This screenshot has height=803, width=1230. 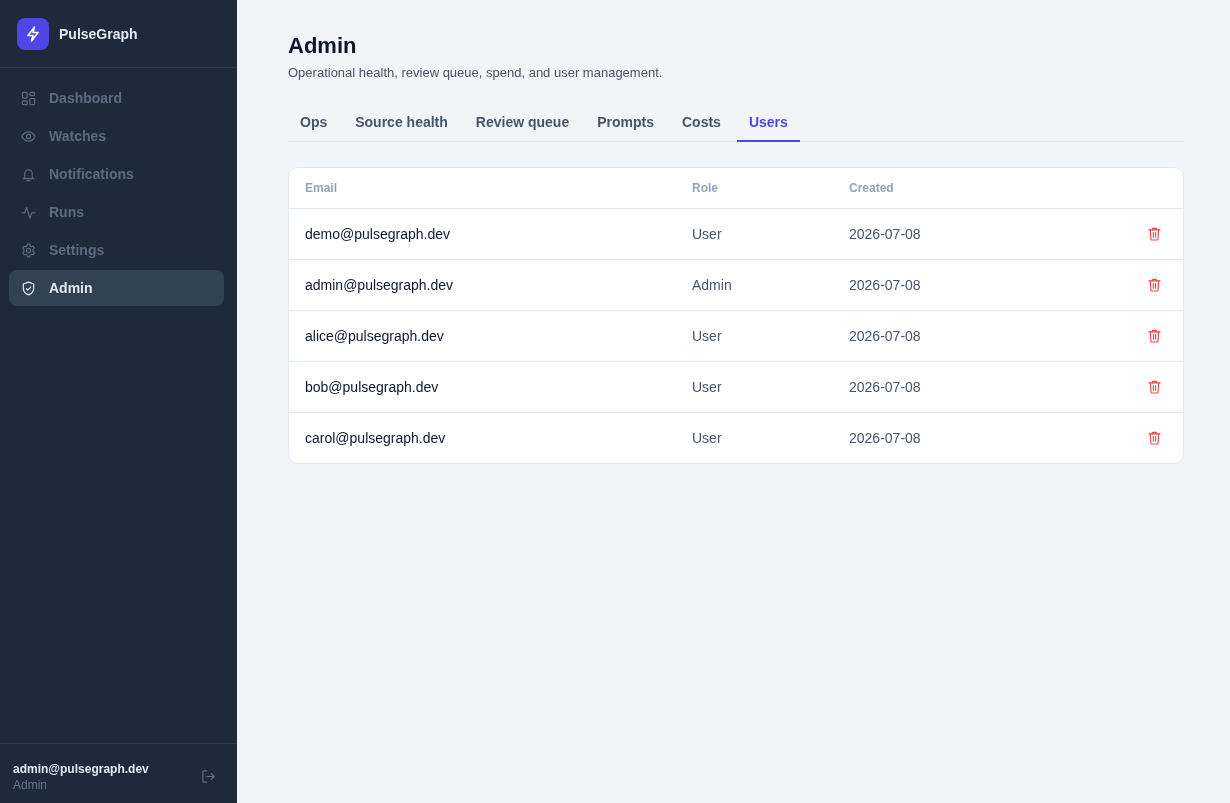 What do you see at coordinates (701, 123) in the screenshot?
I see `tab: Costs` at bounding box center [701, 123].